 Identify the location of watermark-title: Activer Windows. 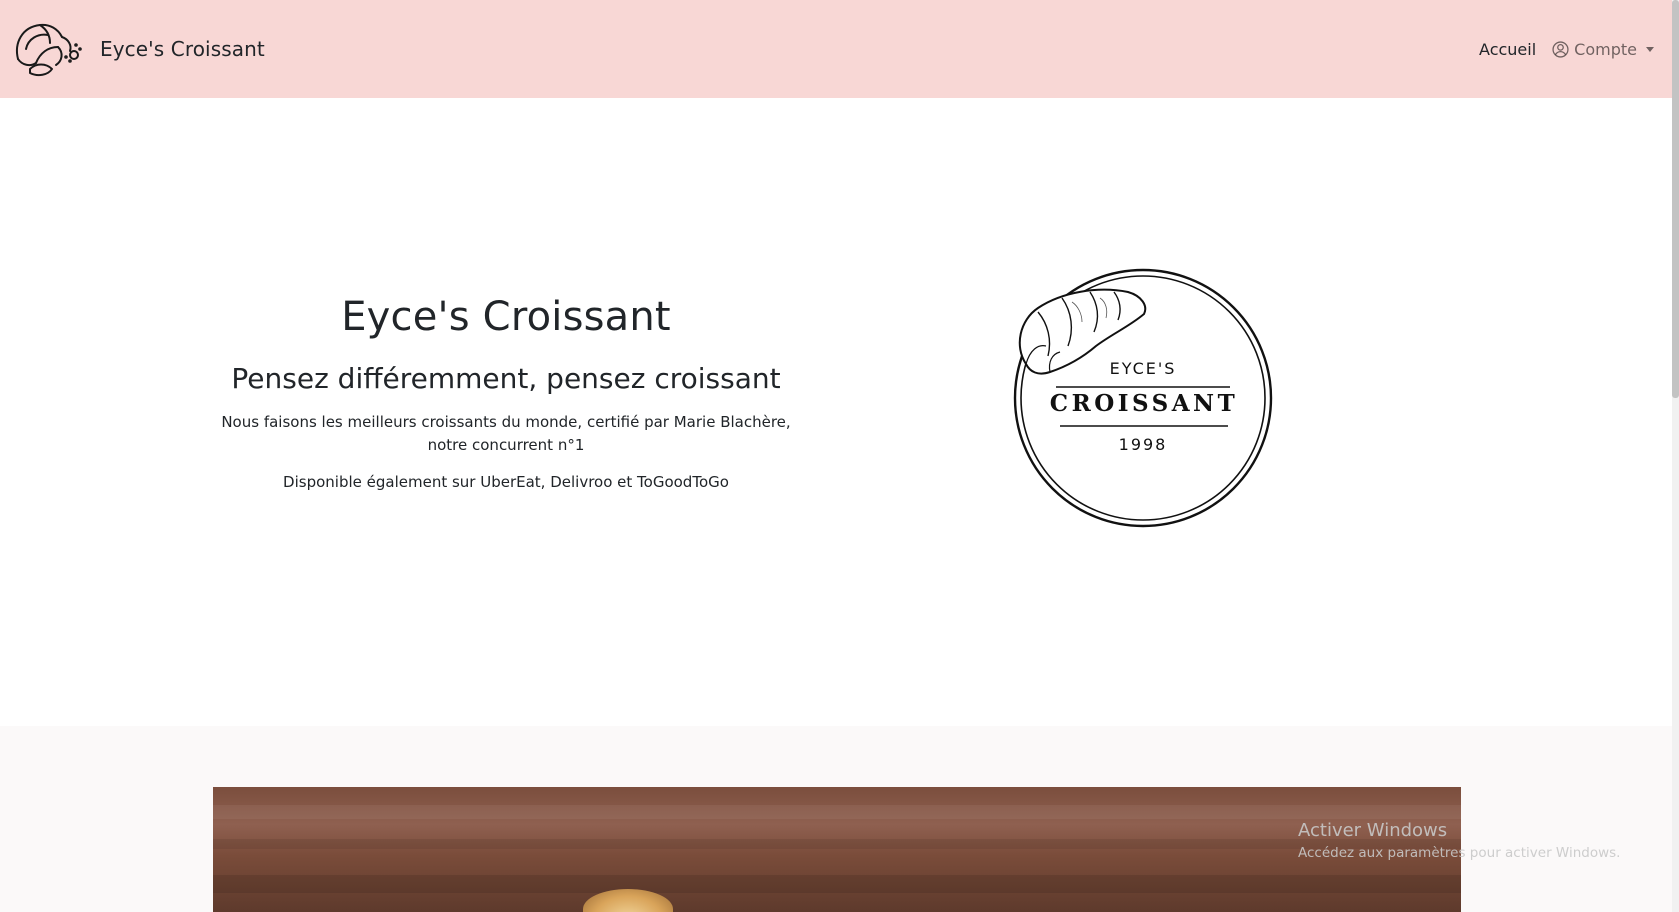
(1373, 830).